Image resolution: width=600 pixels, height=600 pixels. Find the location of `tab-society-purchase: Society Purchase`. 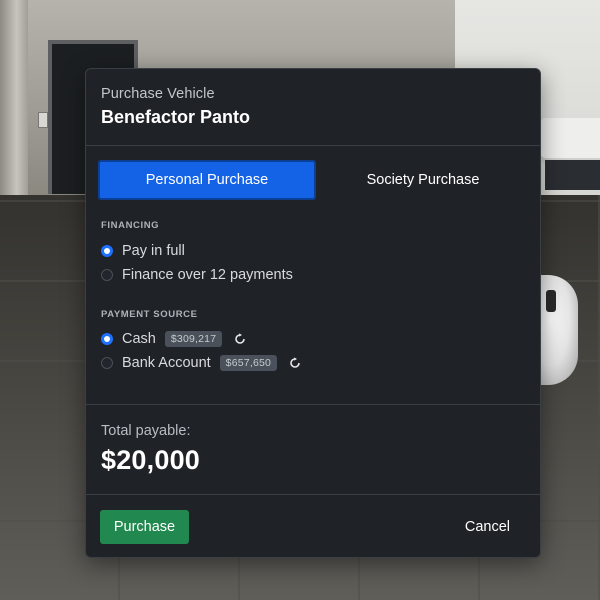

tab-society-purchase: Society Purchase is located at coordinates (423, 180).